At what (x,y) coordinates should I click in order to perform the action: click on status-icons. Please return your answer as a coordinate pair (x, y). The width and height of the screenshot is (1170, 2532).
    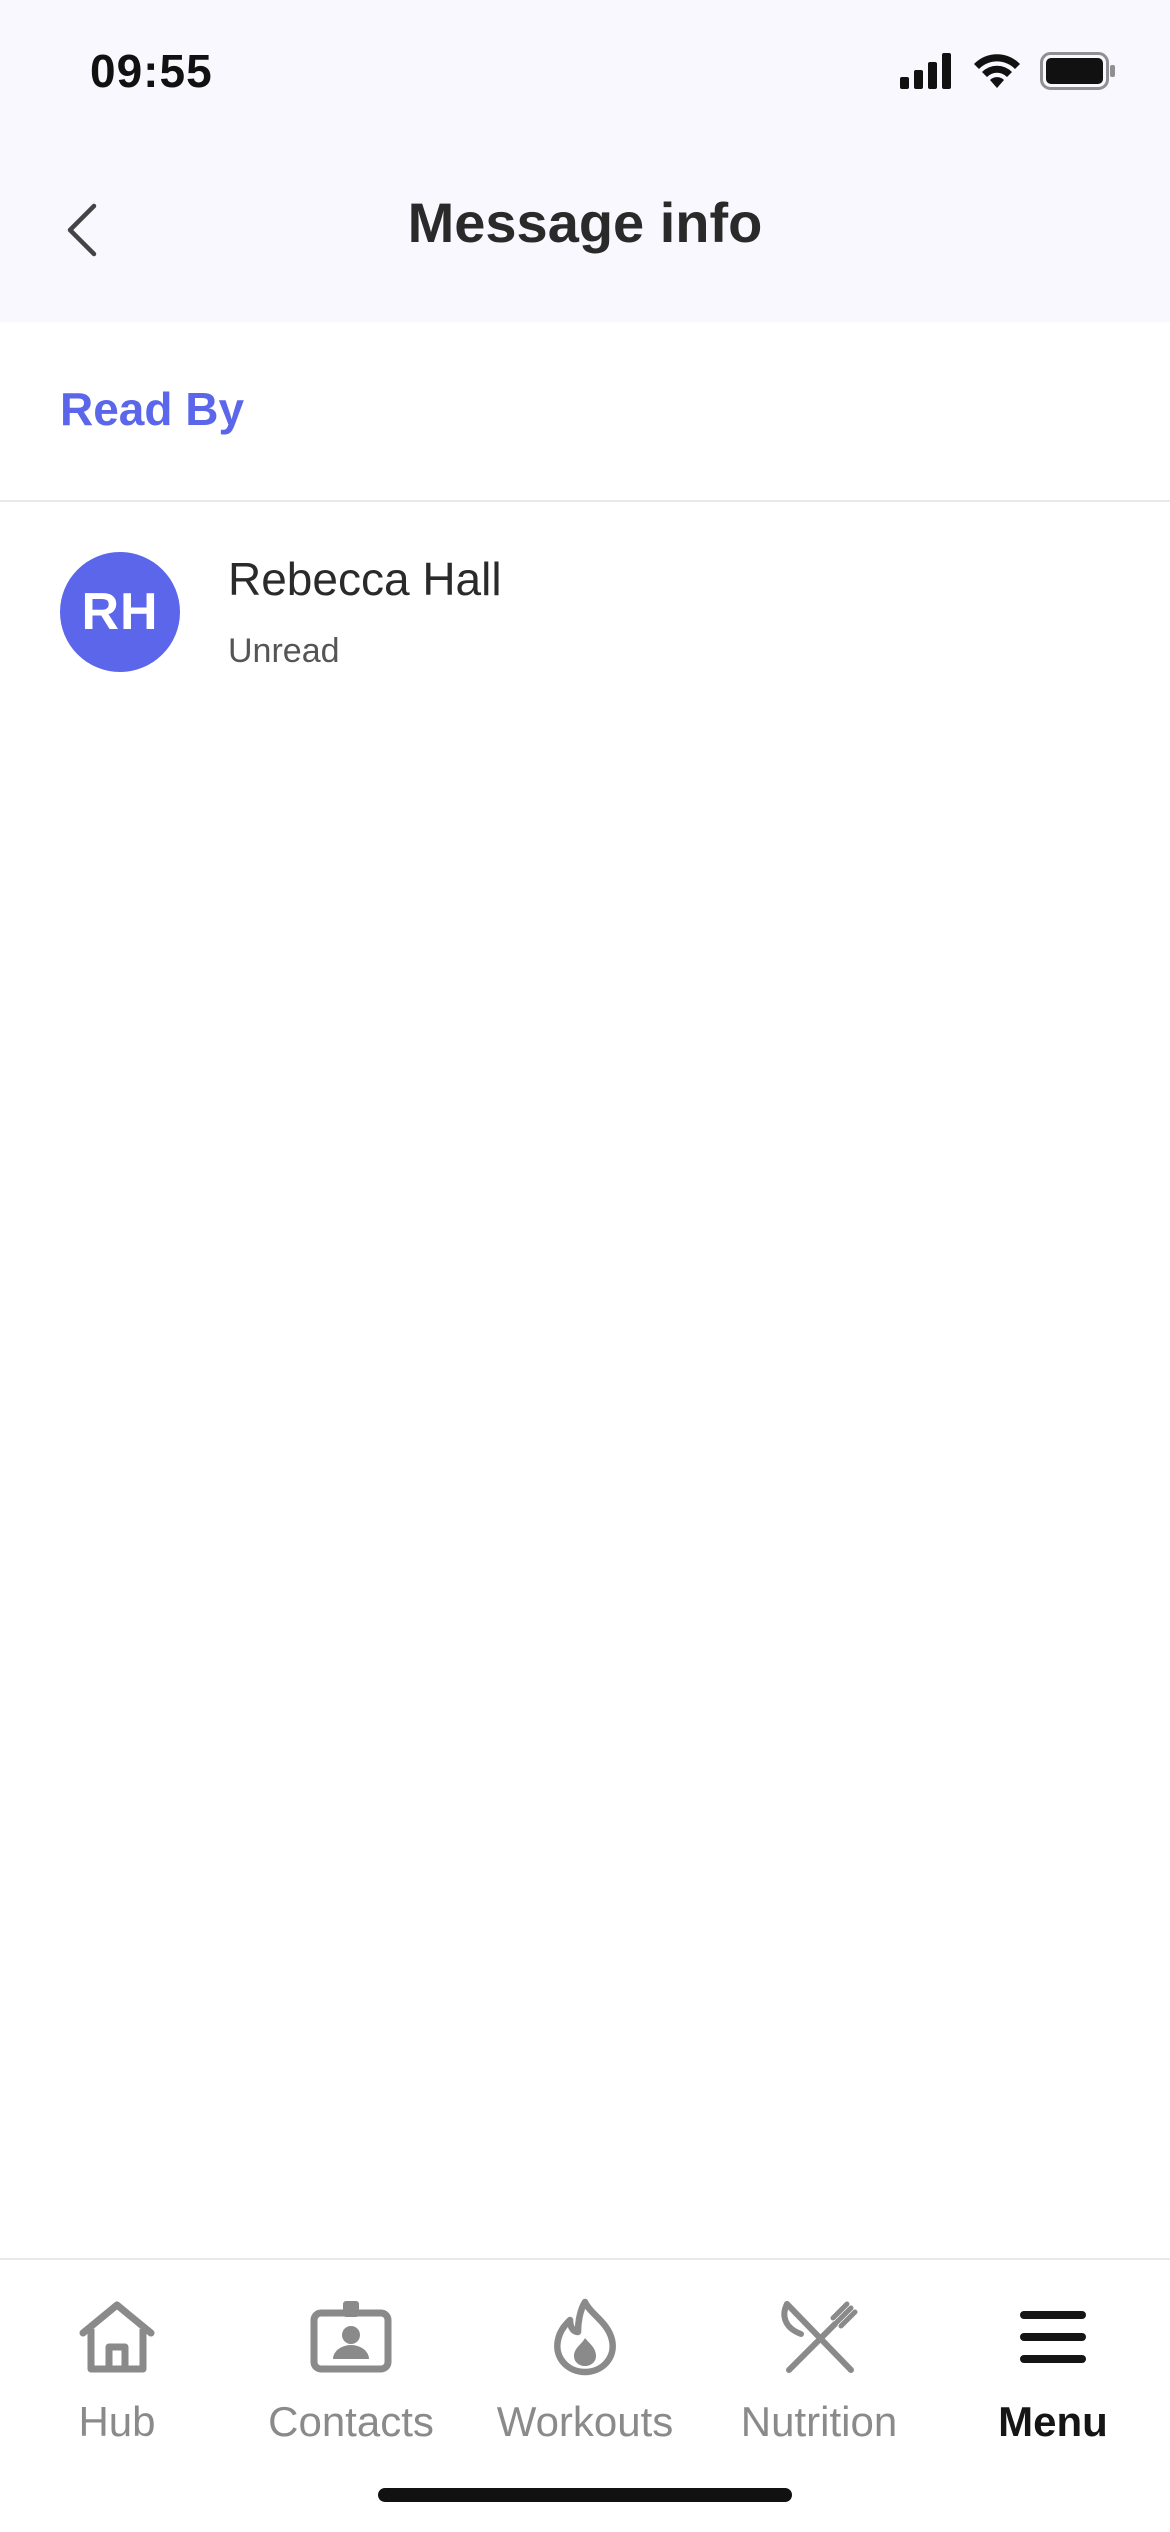
    Looking at the image, I should click on (1008, 73).